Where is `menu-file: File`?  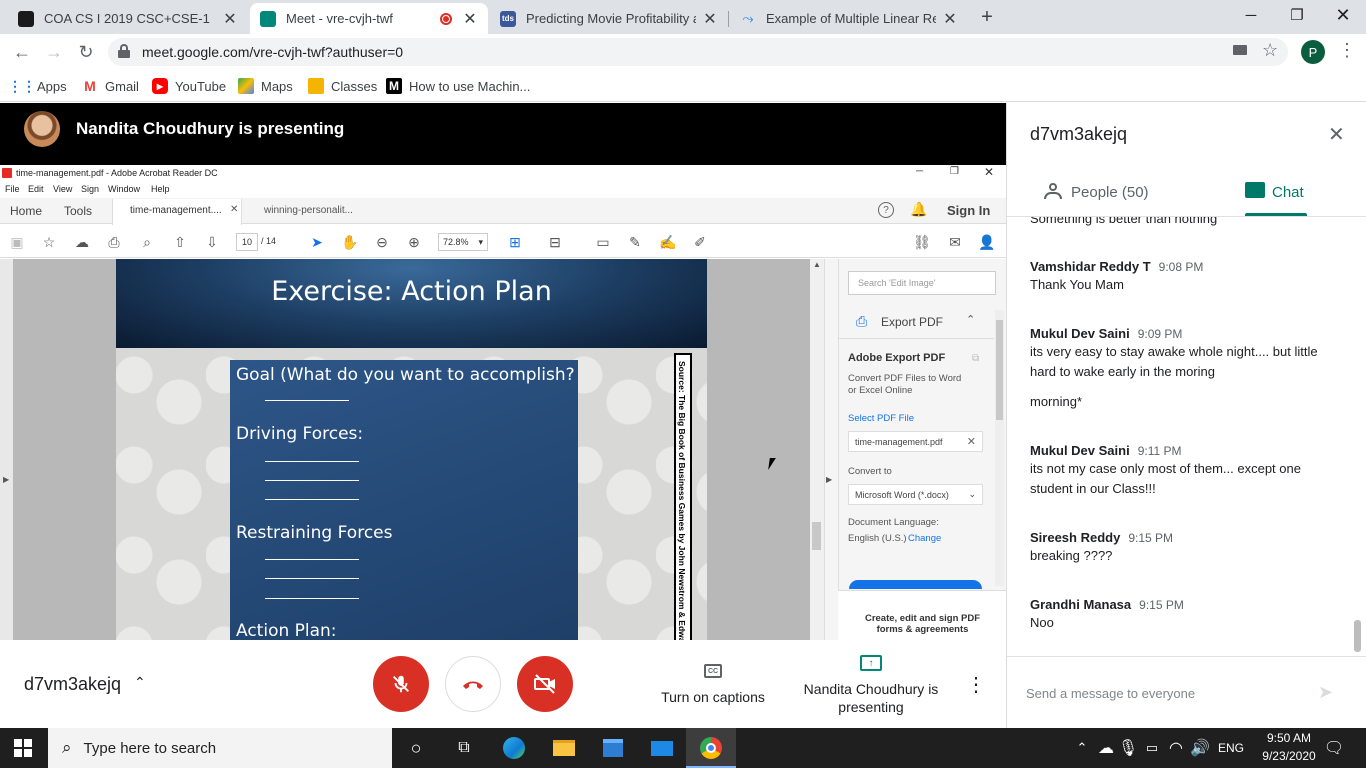
menu-file: File is located at coordinates (12, 189).